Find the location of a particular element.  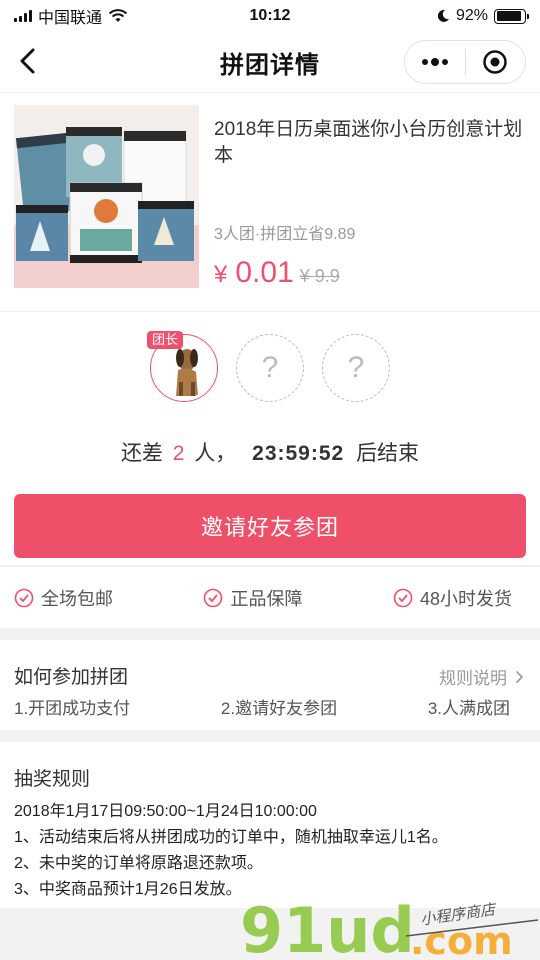

countdown-line: 还差 2 人， 23:59:52 后结束 is located at coordinates (270, 452).